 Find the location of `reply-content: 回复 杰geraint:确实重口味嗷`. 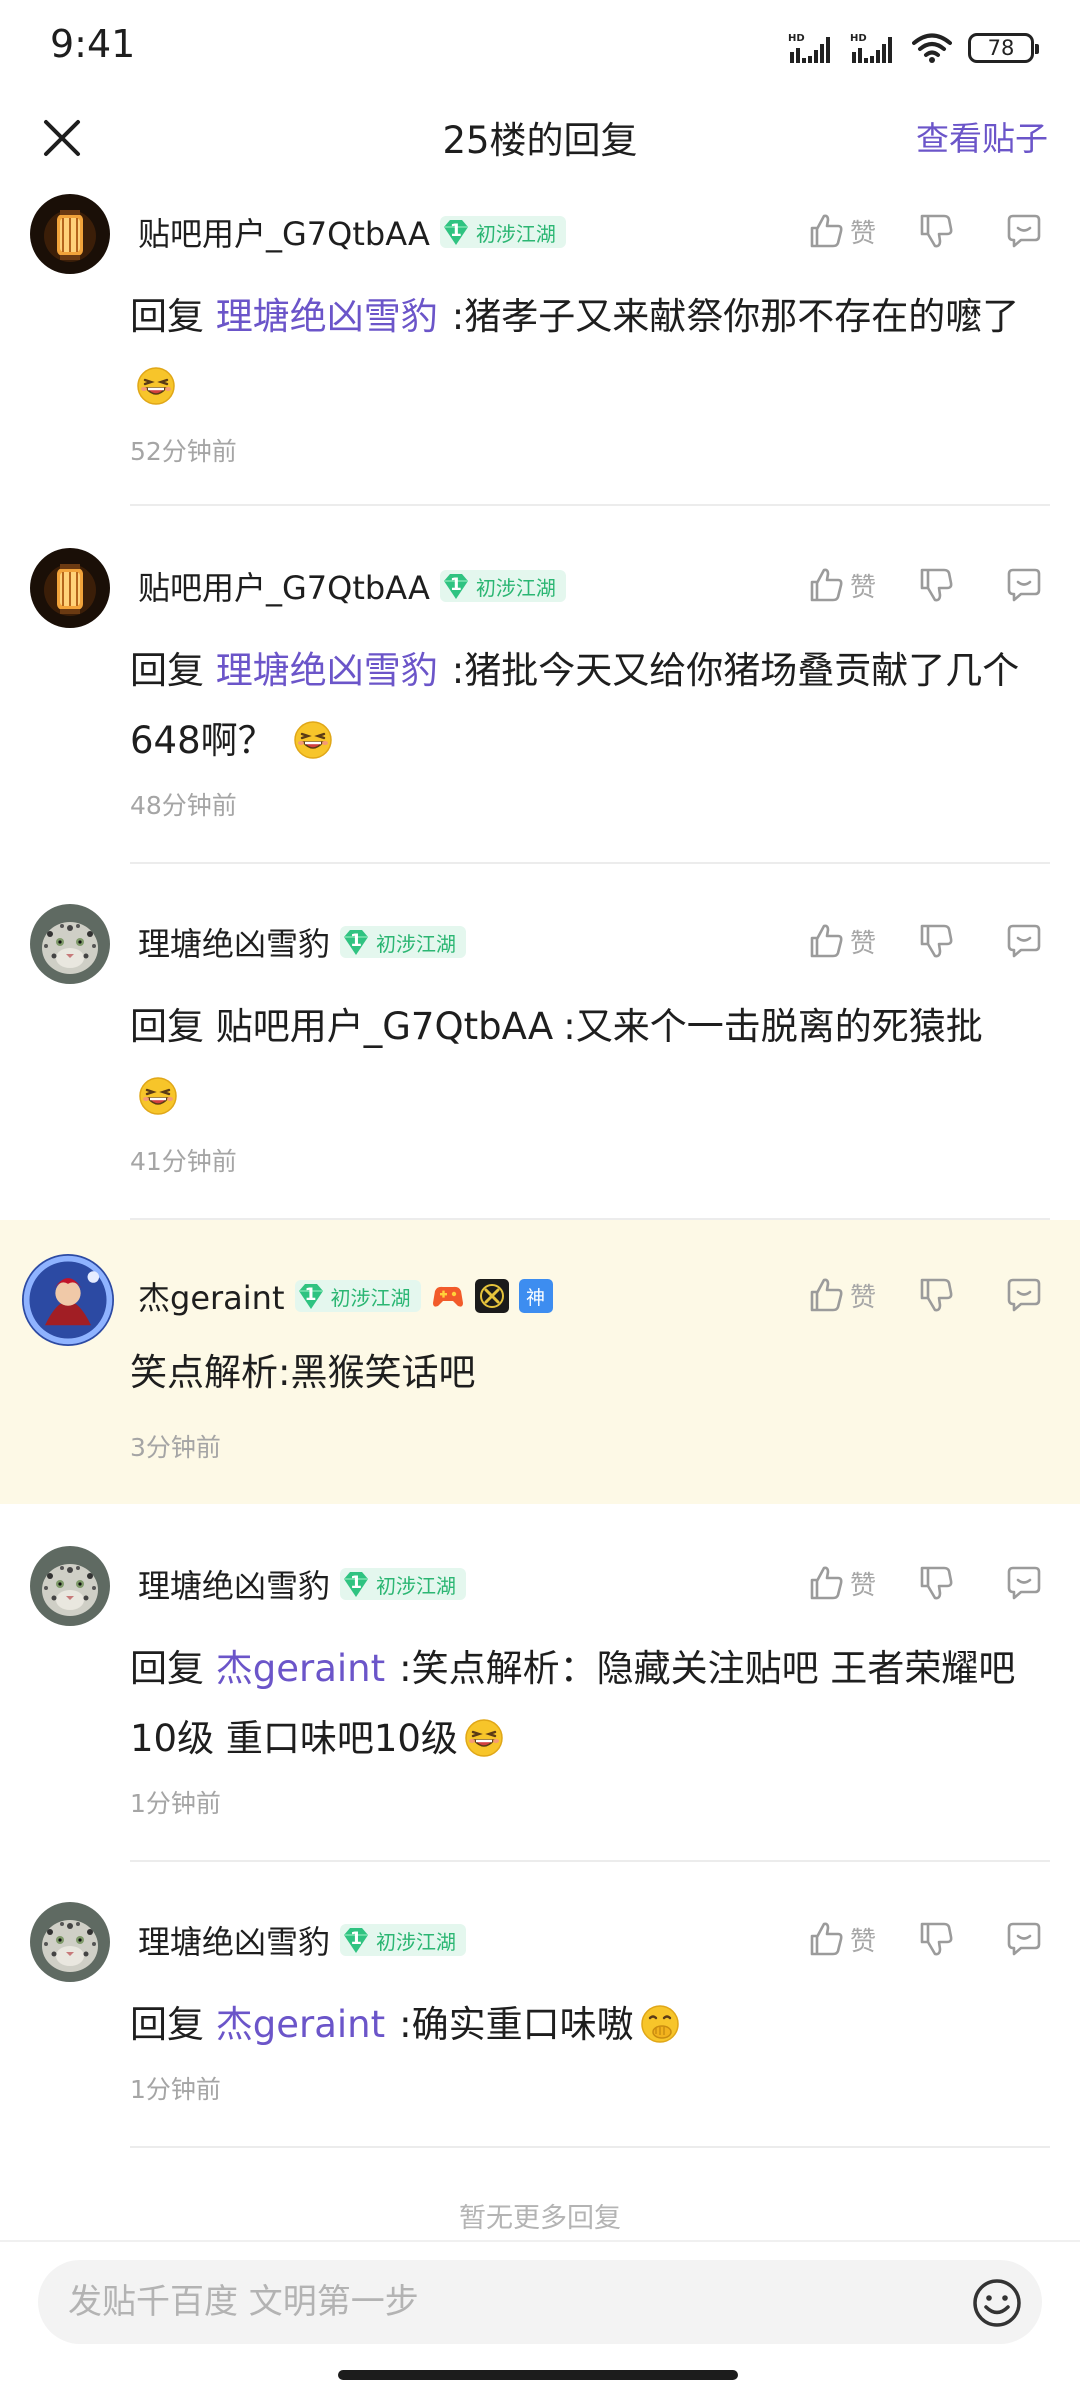

reply-content: 回复 杰geraint:确实重口味嗷 is located at coordinates (590, 2025).